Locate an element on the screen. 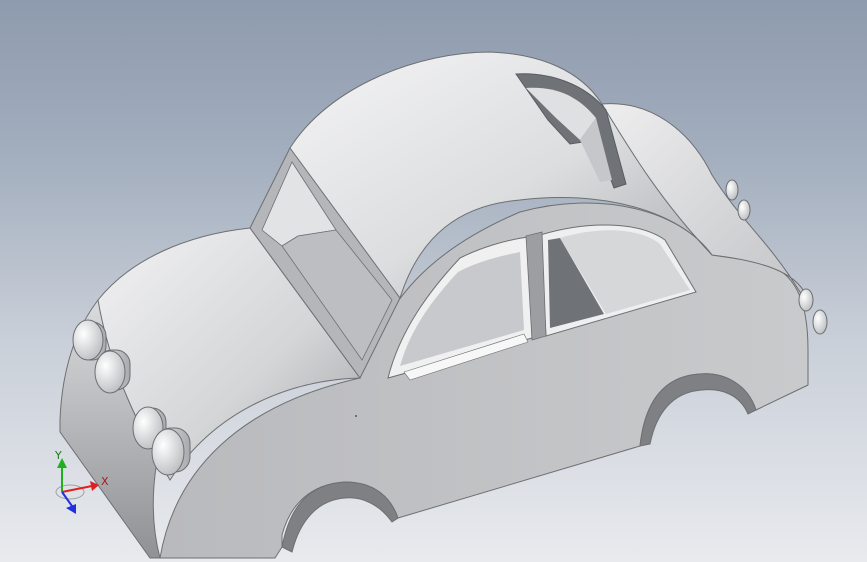 Image resolution: width=867 pixels, height=562 pixels. headlight-upper-left is located at coordinates (89, 340).